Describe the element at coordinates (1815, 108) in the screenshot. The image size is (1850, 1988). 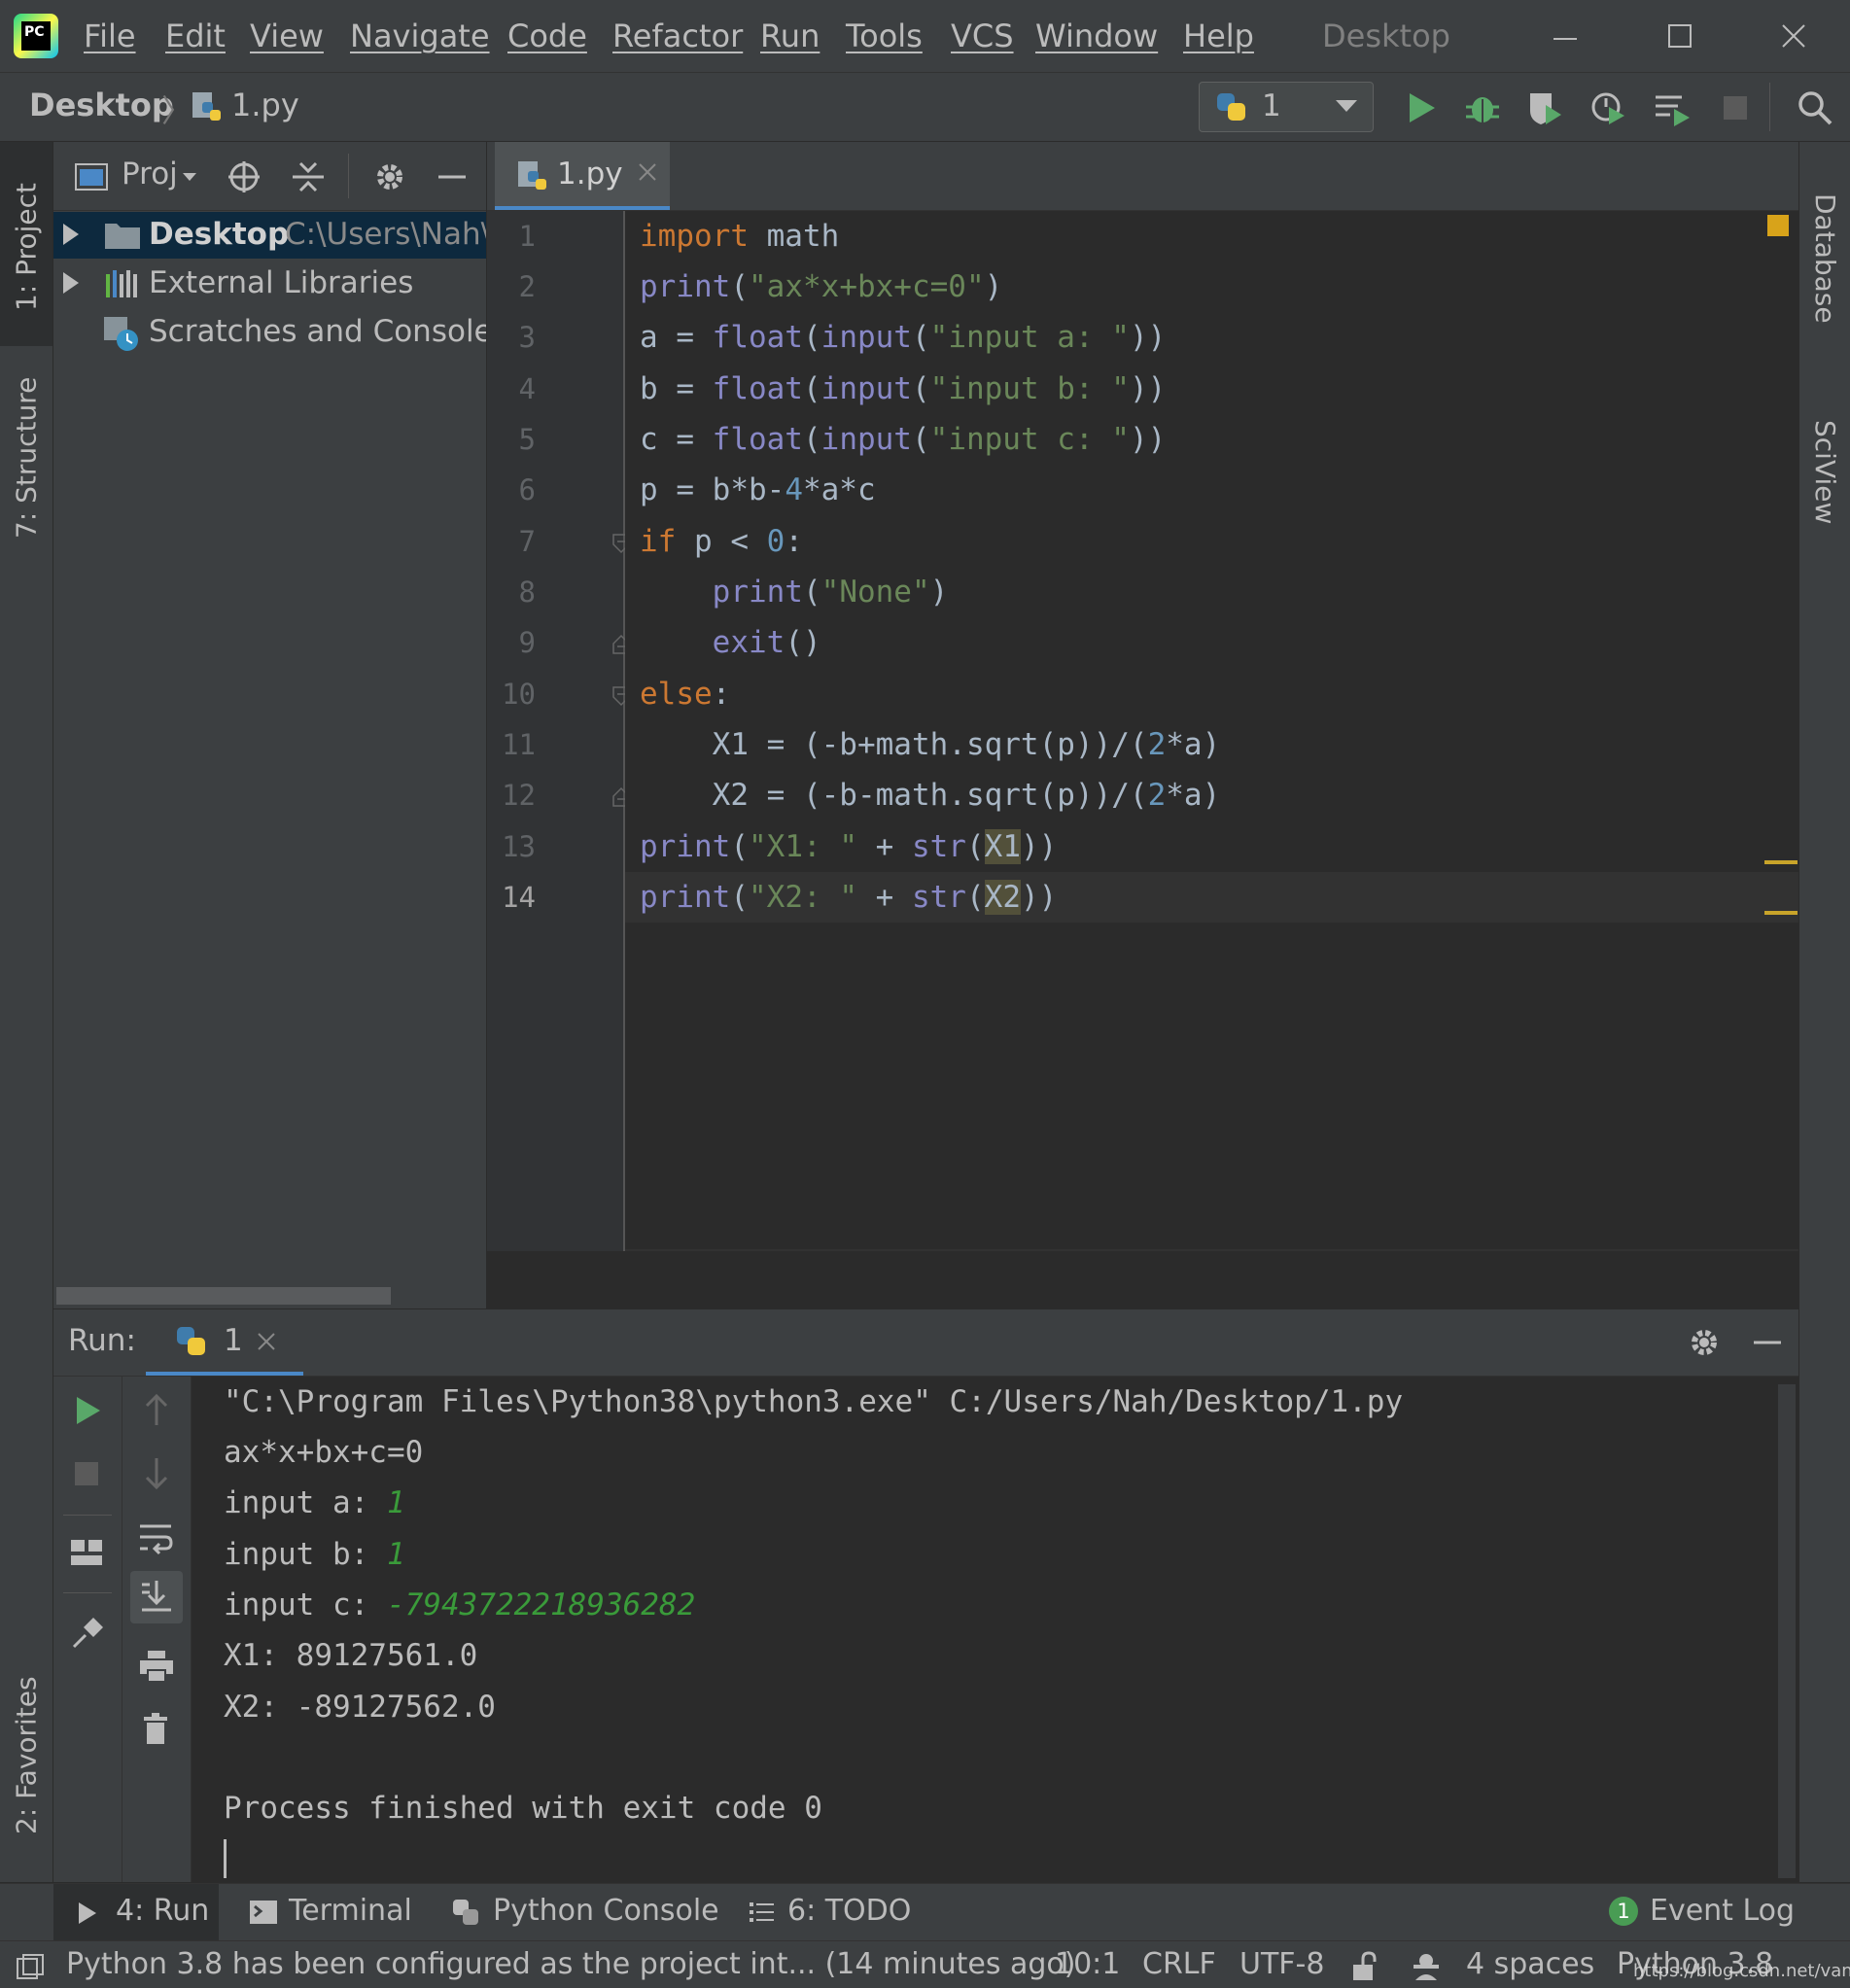
I see `search-everywhere-button` at that location.